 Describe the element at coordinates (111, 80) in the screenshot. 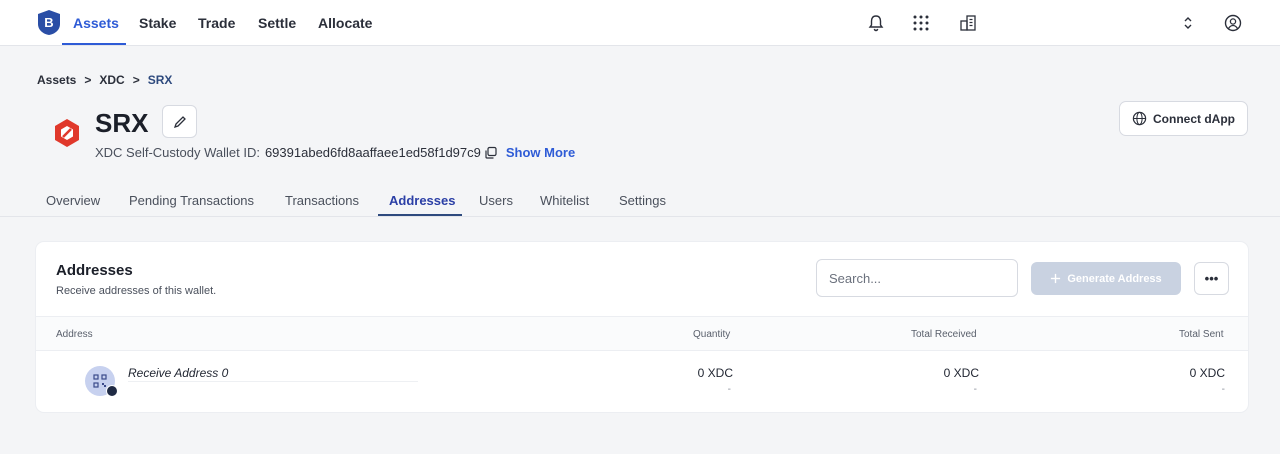

I see `breadcrumb-xdc: XDC` at that location.